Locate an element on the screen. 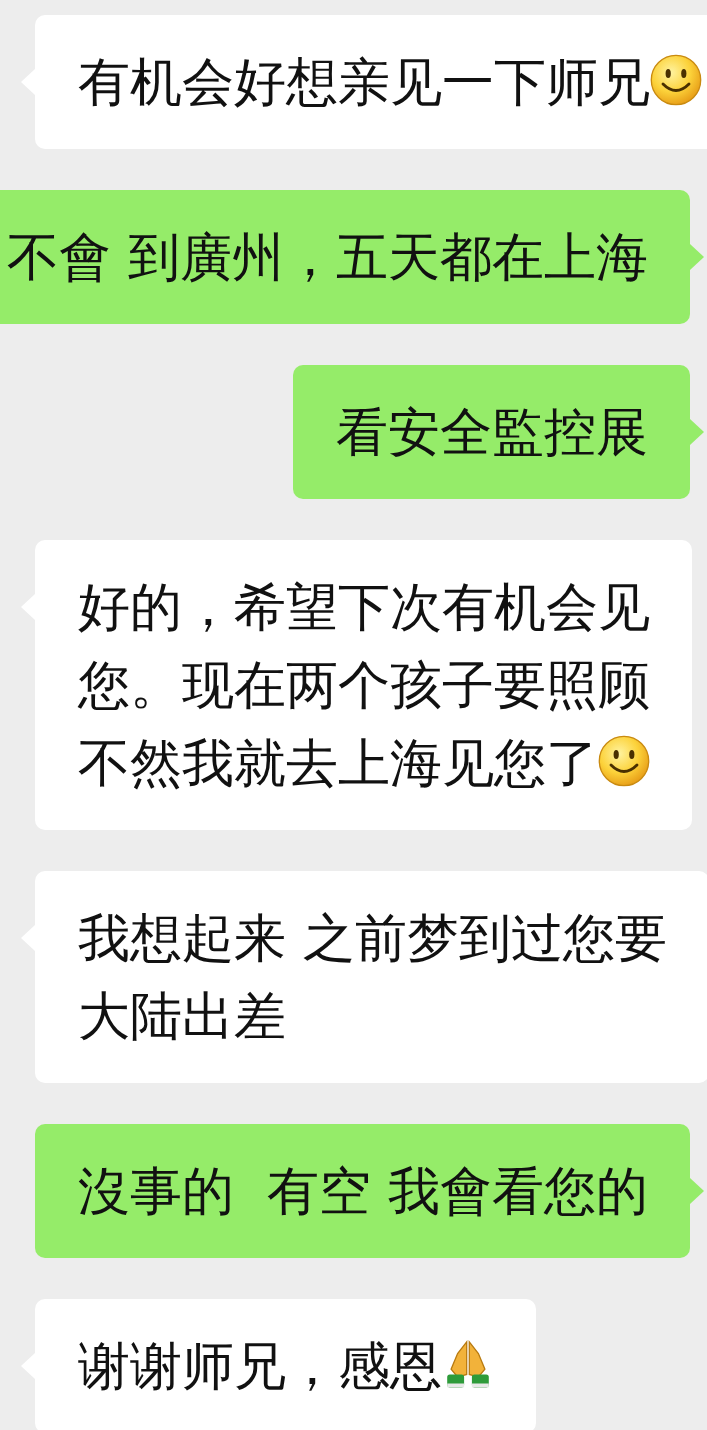 The height and width of the screenshot is (1430, 707). message-text: 不然我就去上海见您了 is located at coordinates (338, 763).